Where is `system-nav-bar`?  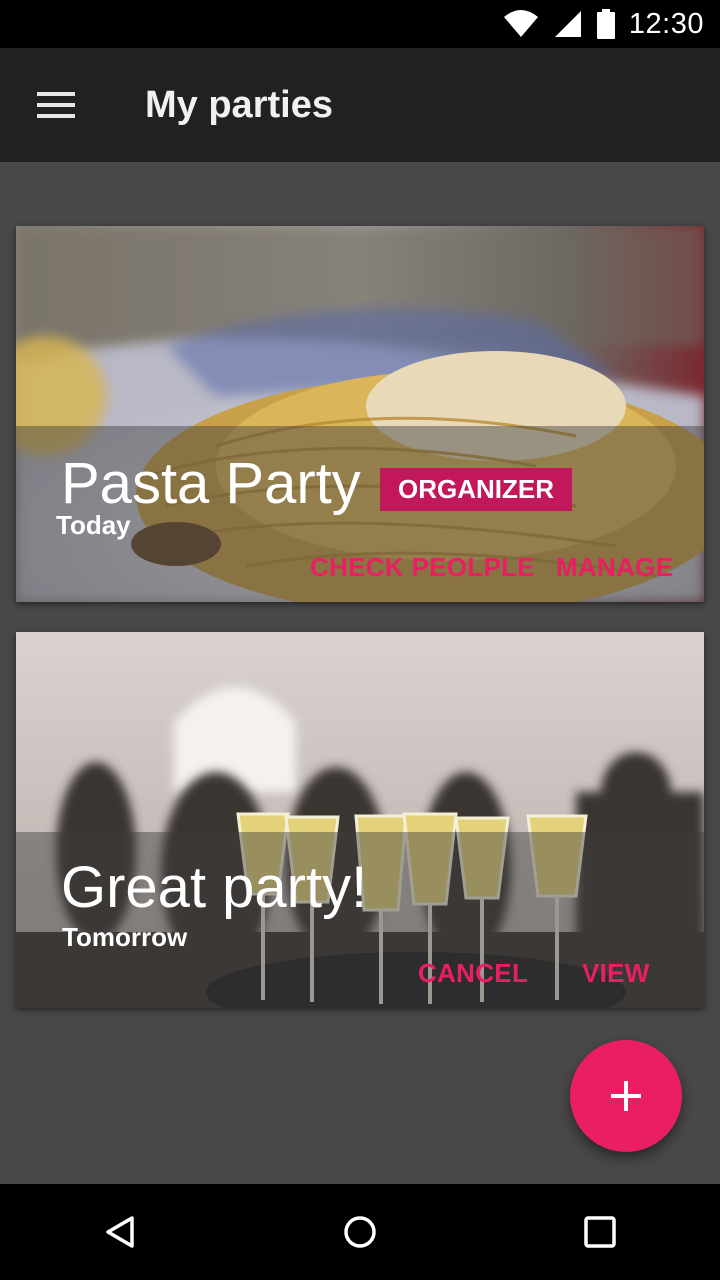
system-nav-bar is located at coordinates (360, 1232).